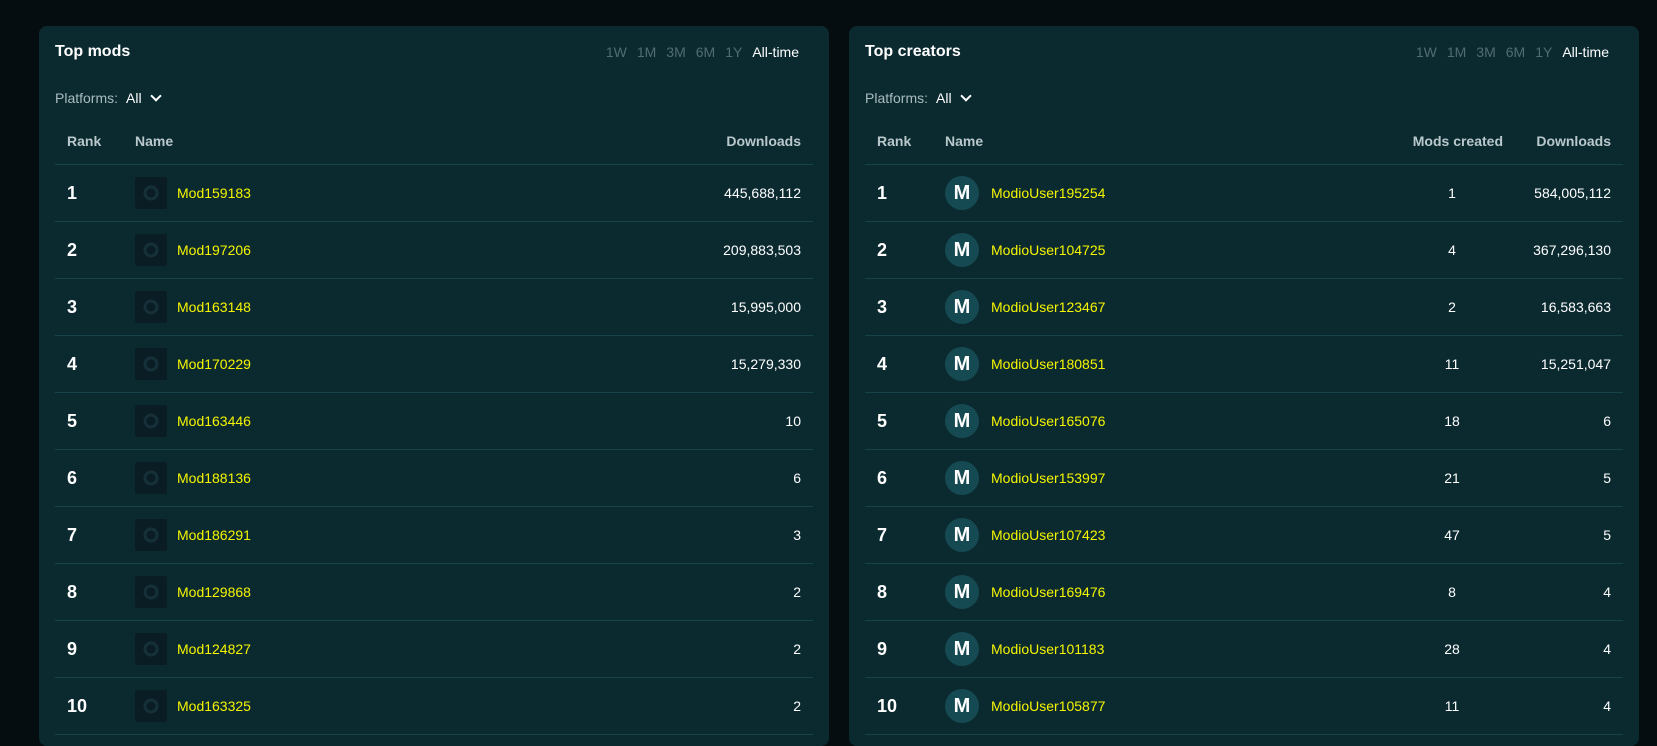  What do you see at coordinates (326, 535) in the screenshot?
I see `name-cell: Mod186291` at bounding box center [326, 535].